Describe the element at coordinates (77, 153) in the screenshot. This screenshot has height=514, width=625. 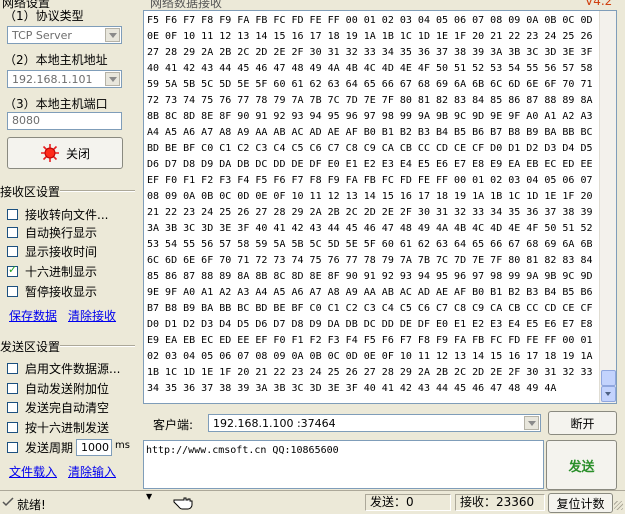
I see `close-button-label: 关闭` at that location.